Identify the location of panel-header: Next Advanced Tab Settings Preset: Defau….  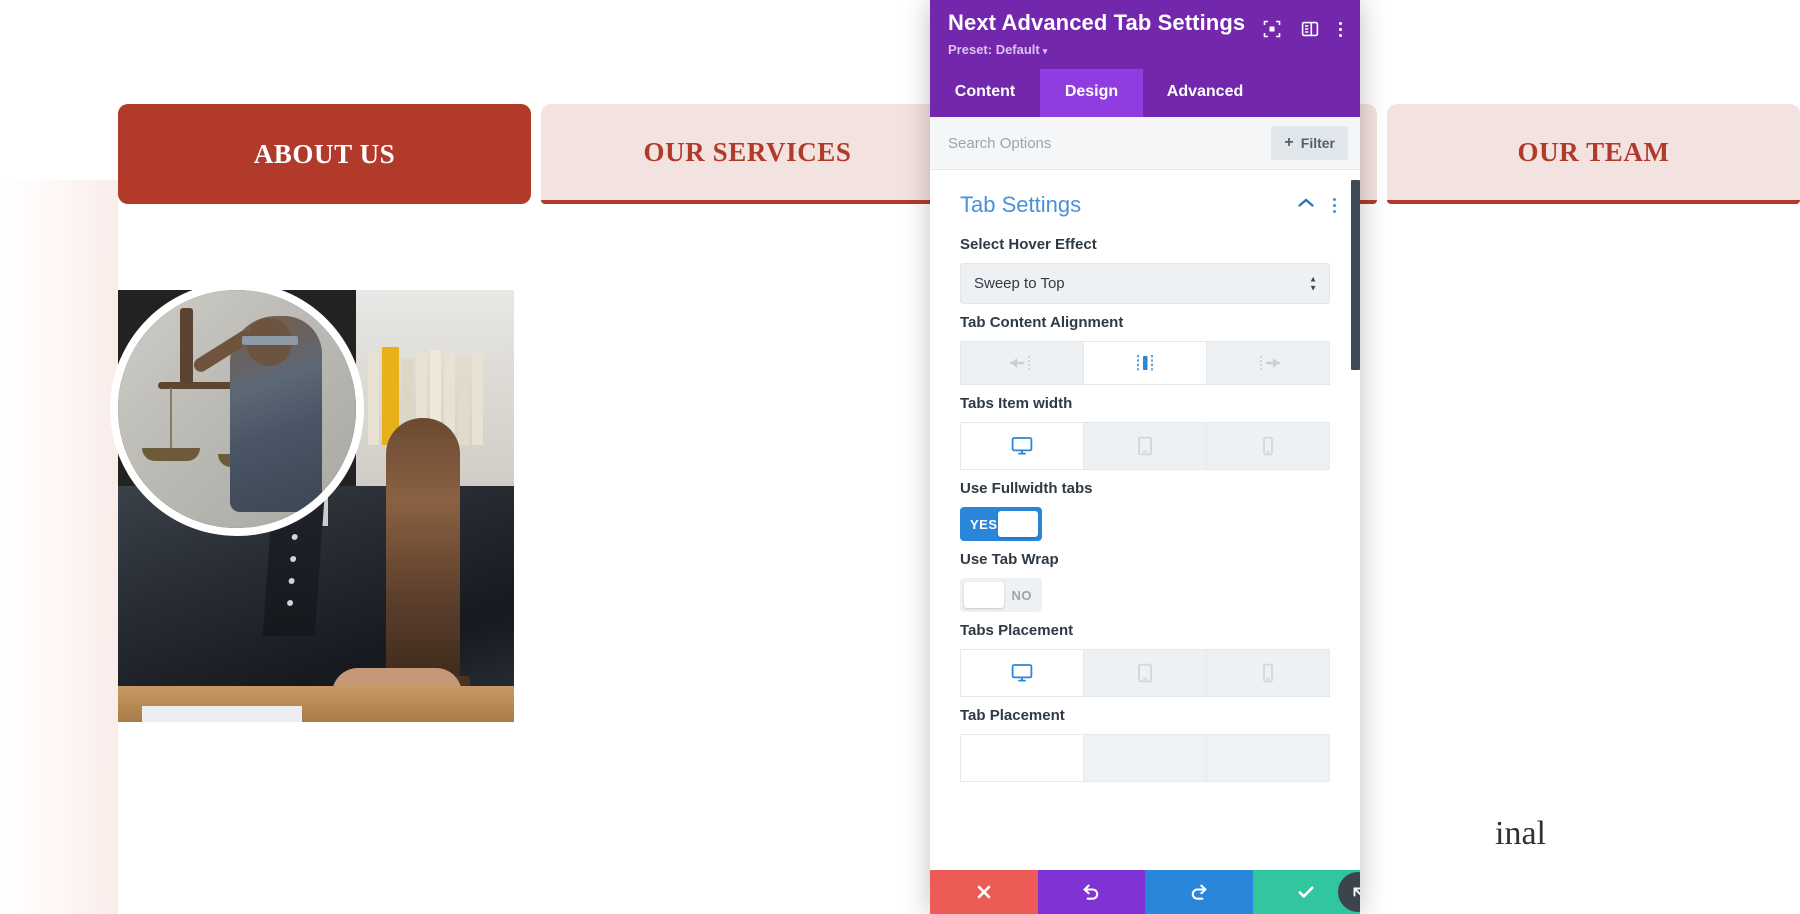
(1145, 34).